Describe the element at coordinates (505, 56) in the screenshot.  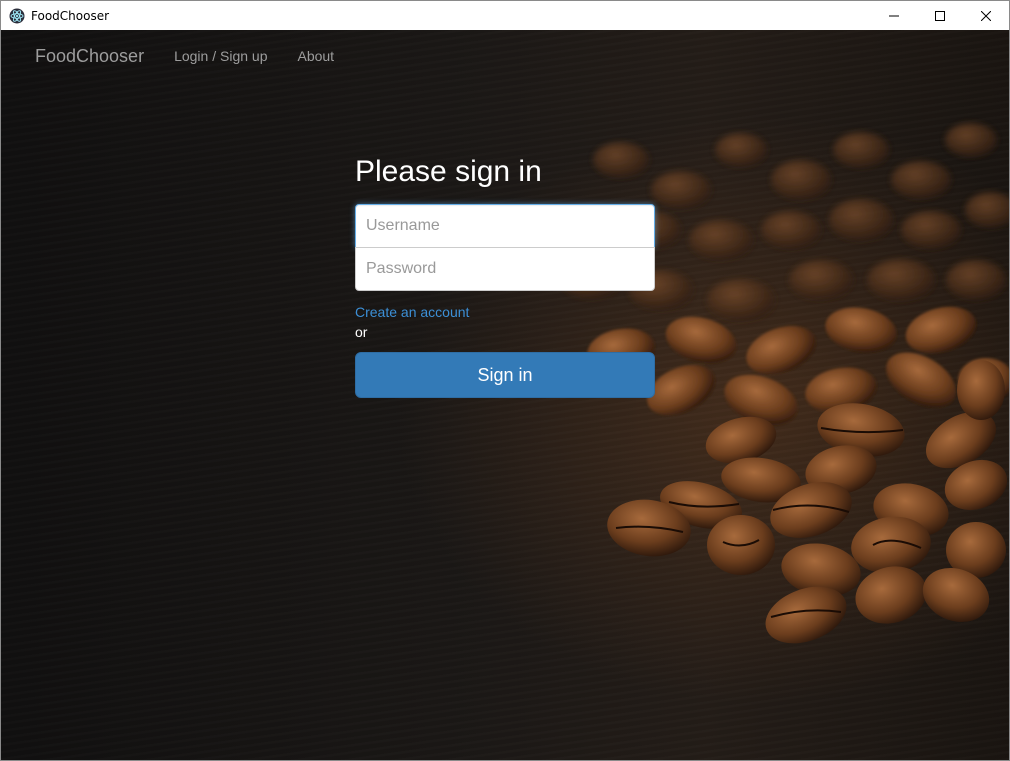
I see `top-navbar: FoodChooser Login / Sign up About` at that location.